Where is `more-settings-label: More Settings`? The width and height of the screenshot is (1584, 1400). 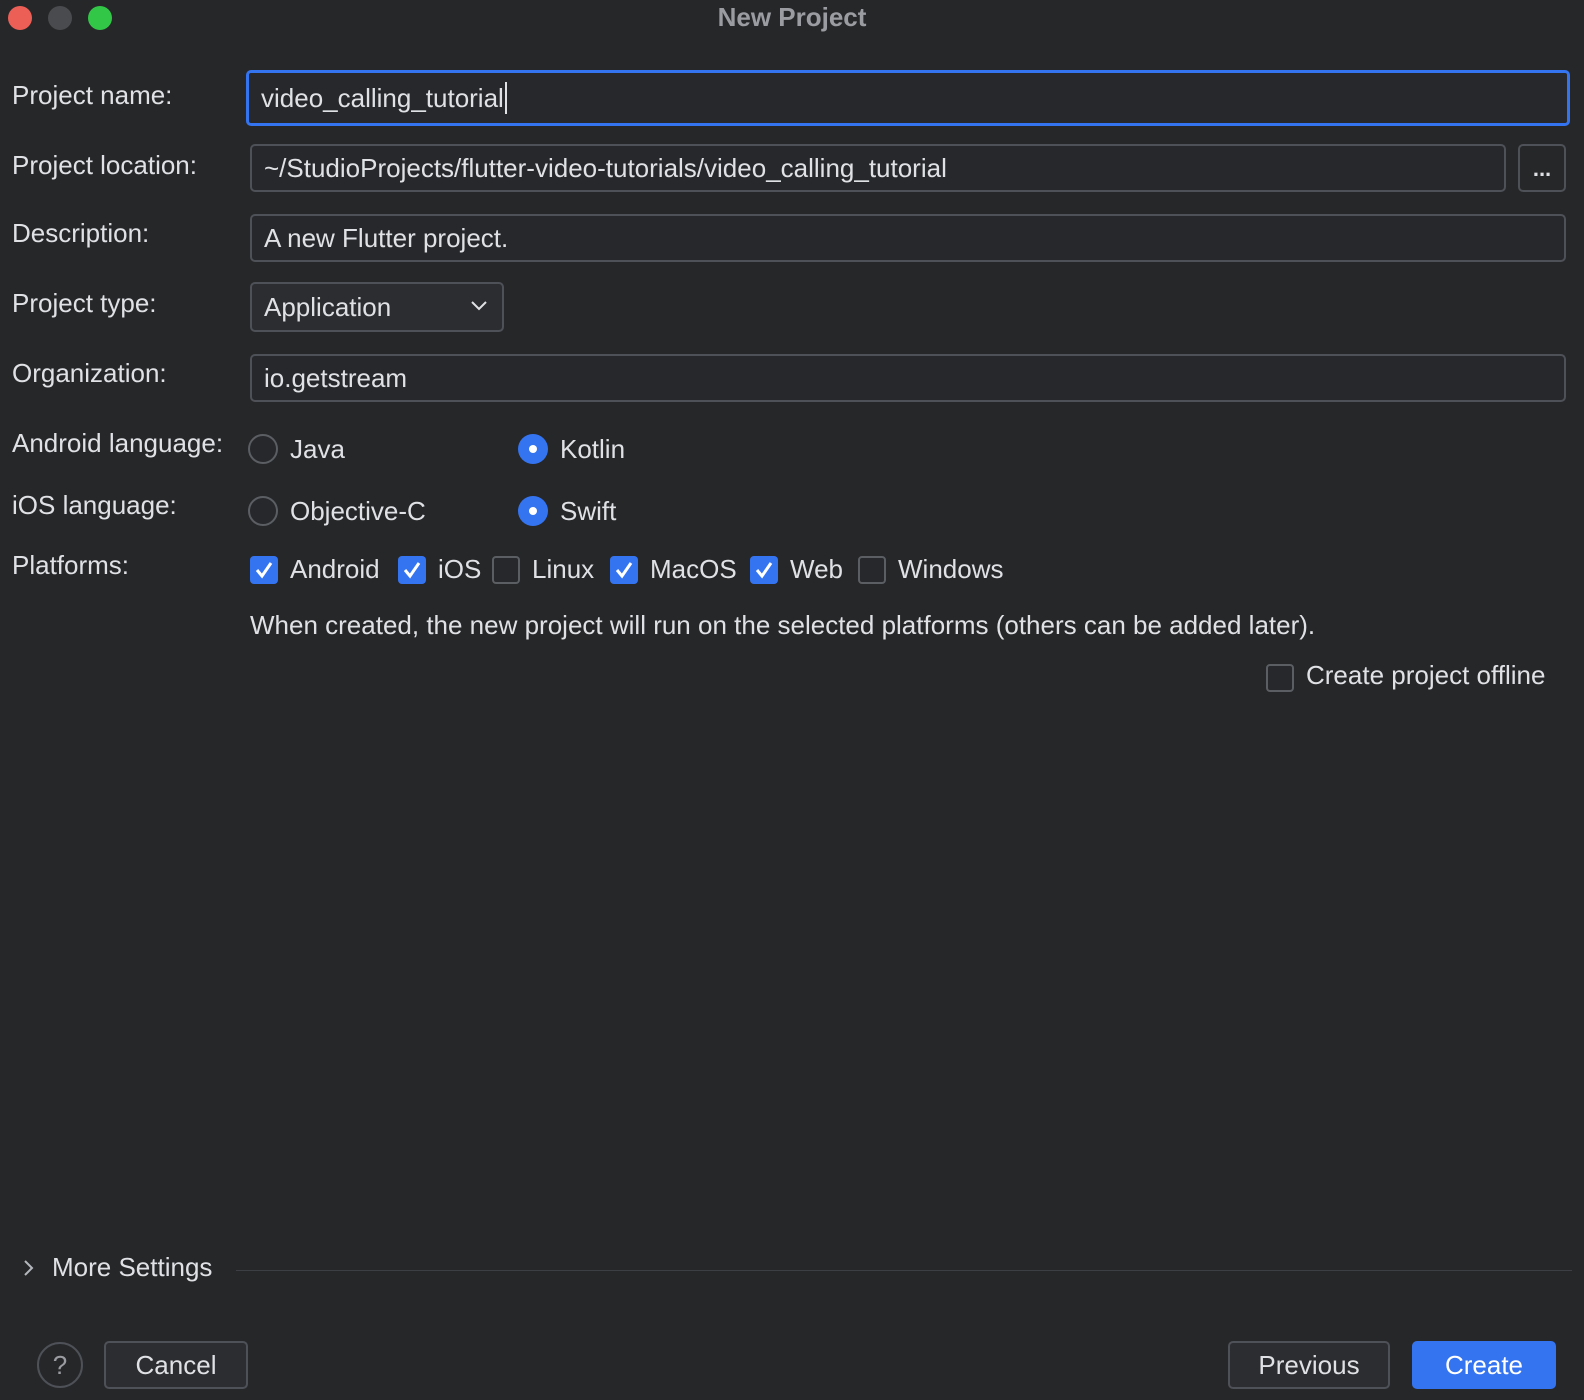 more-settings-label: More Settings is located at coordinates (132, 1267).